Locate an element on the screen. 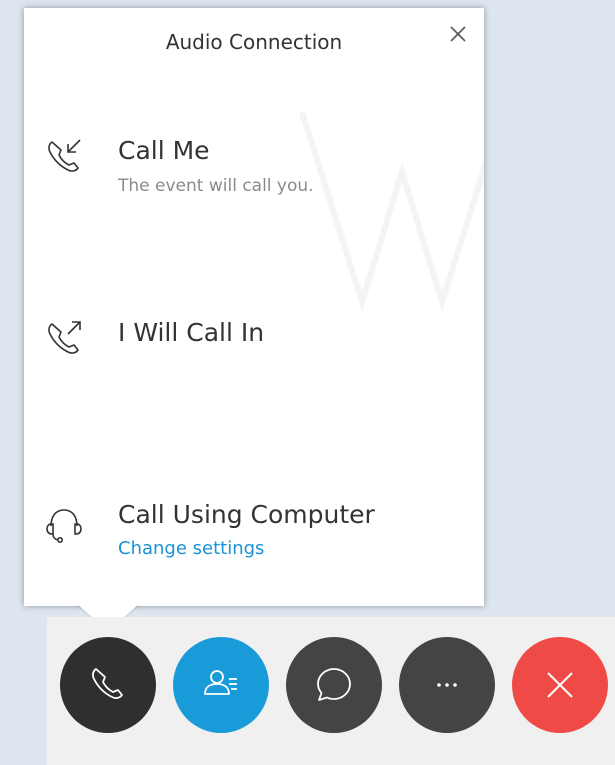  close-button is located at coordinates (458, 34).